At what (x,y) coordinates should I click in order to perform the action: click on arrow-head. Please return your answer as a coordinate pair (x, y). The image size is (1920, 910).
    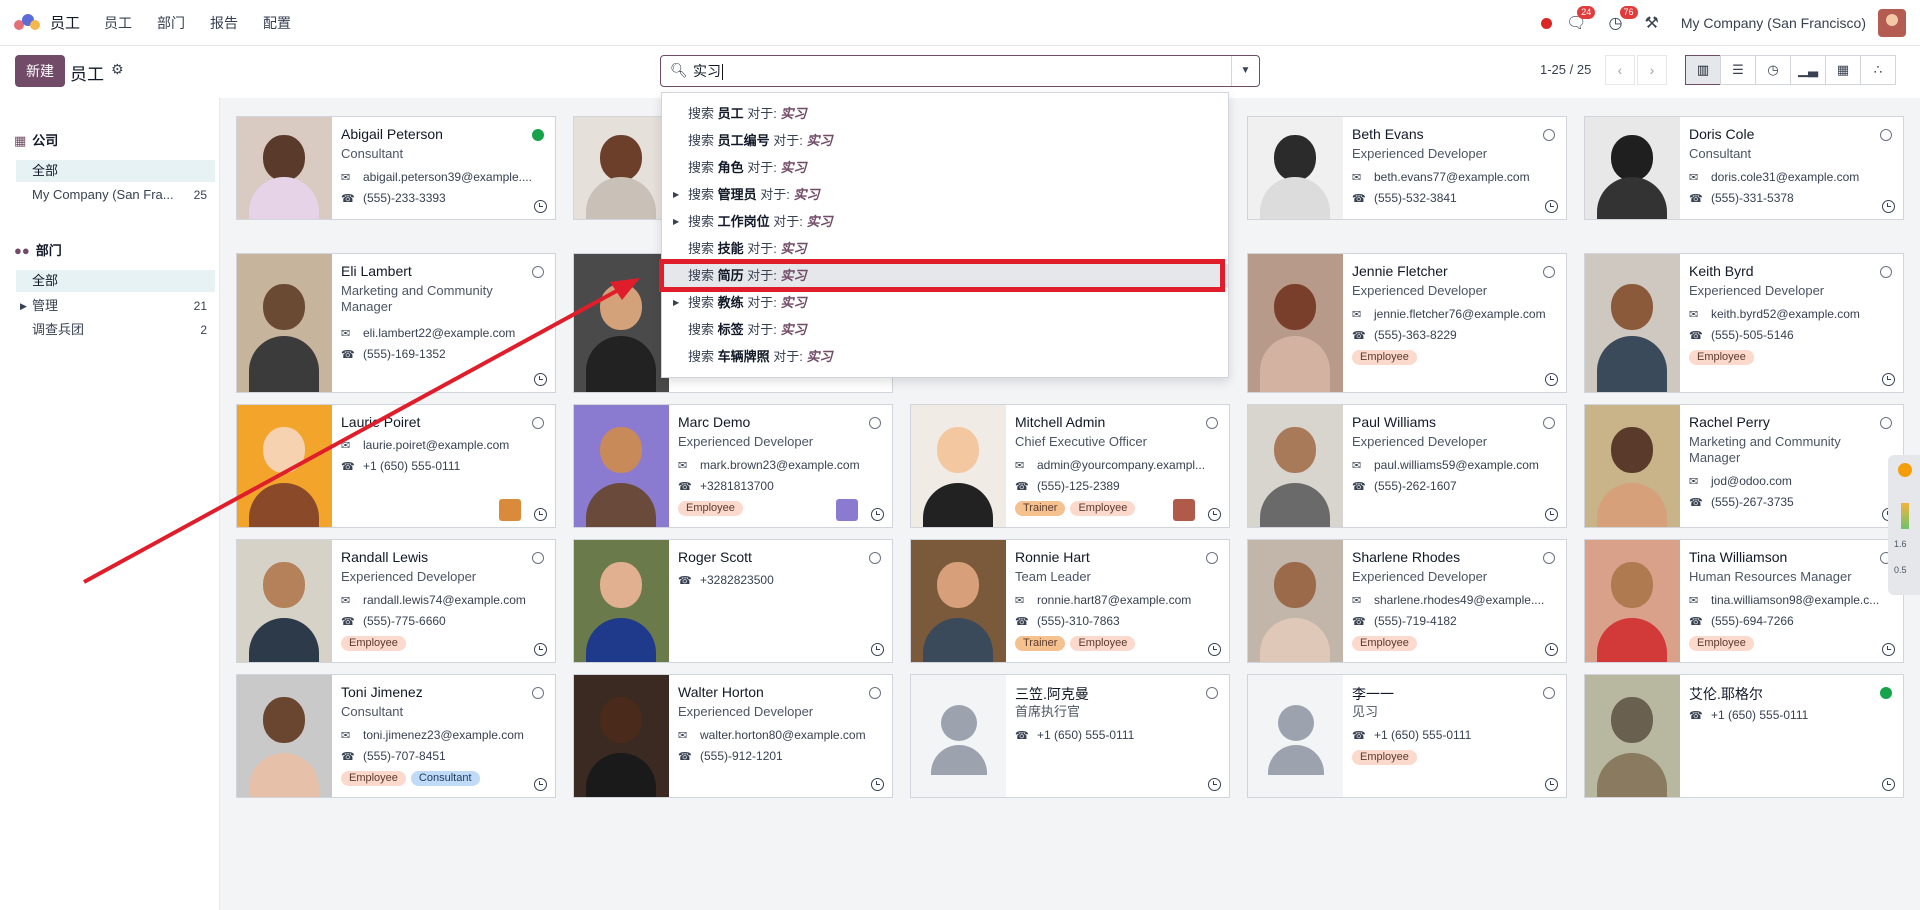
    Looking at the image, I should click on (625, 289).